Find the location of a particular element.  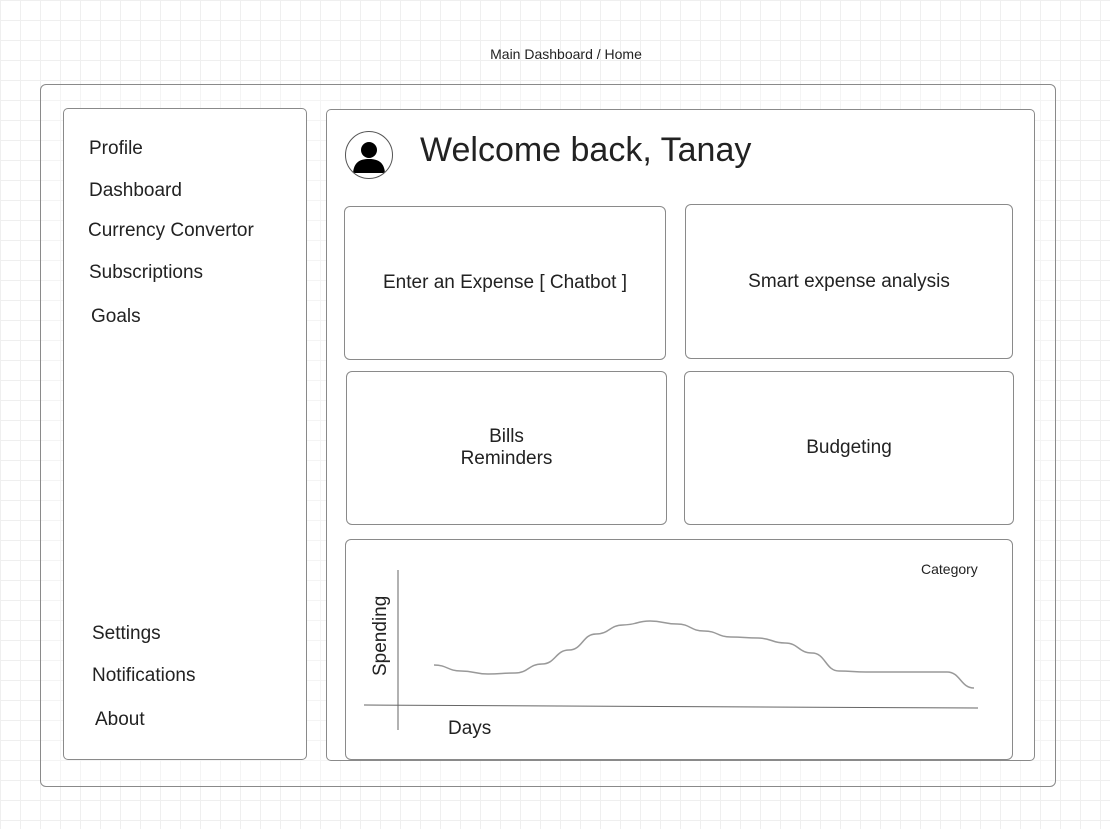

budgeting-label: Budgeting is located at coordinates (849, 447).